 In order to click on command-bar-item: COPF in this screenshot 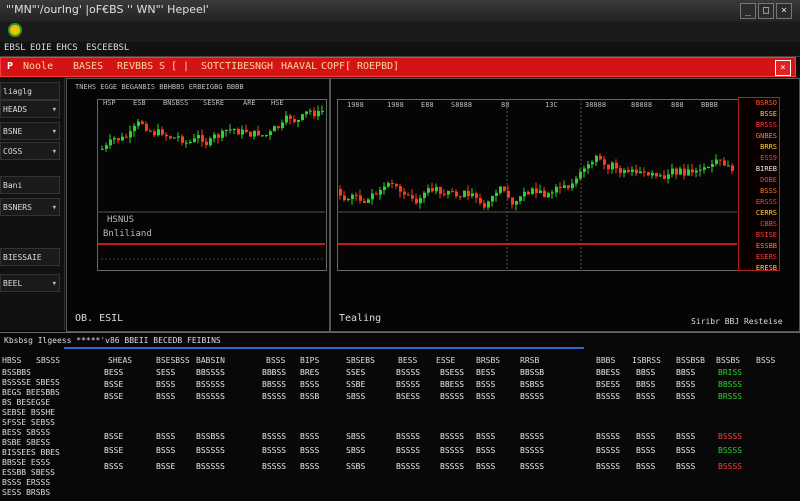, I will do `click(333, 66)`.